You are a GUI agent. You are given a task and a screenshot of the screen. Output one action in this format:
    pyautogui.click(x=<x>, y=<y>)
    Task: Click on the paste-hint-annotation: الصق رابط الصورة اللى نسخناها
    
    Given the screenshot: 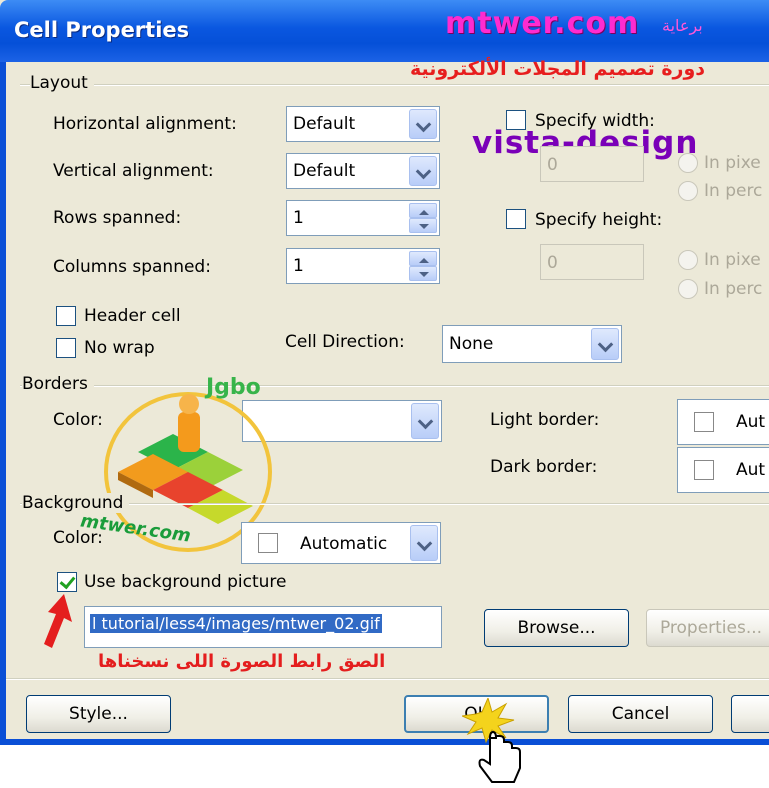 What is the action you would take?
    pyautogui.click(x=242, y=661)
    